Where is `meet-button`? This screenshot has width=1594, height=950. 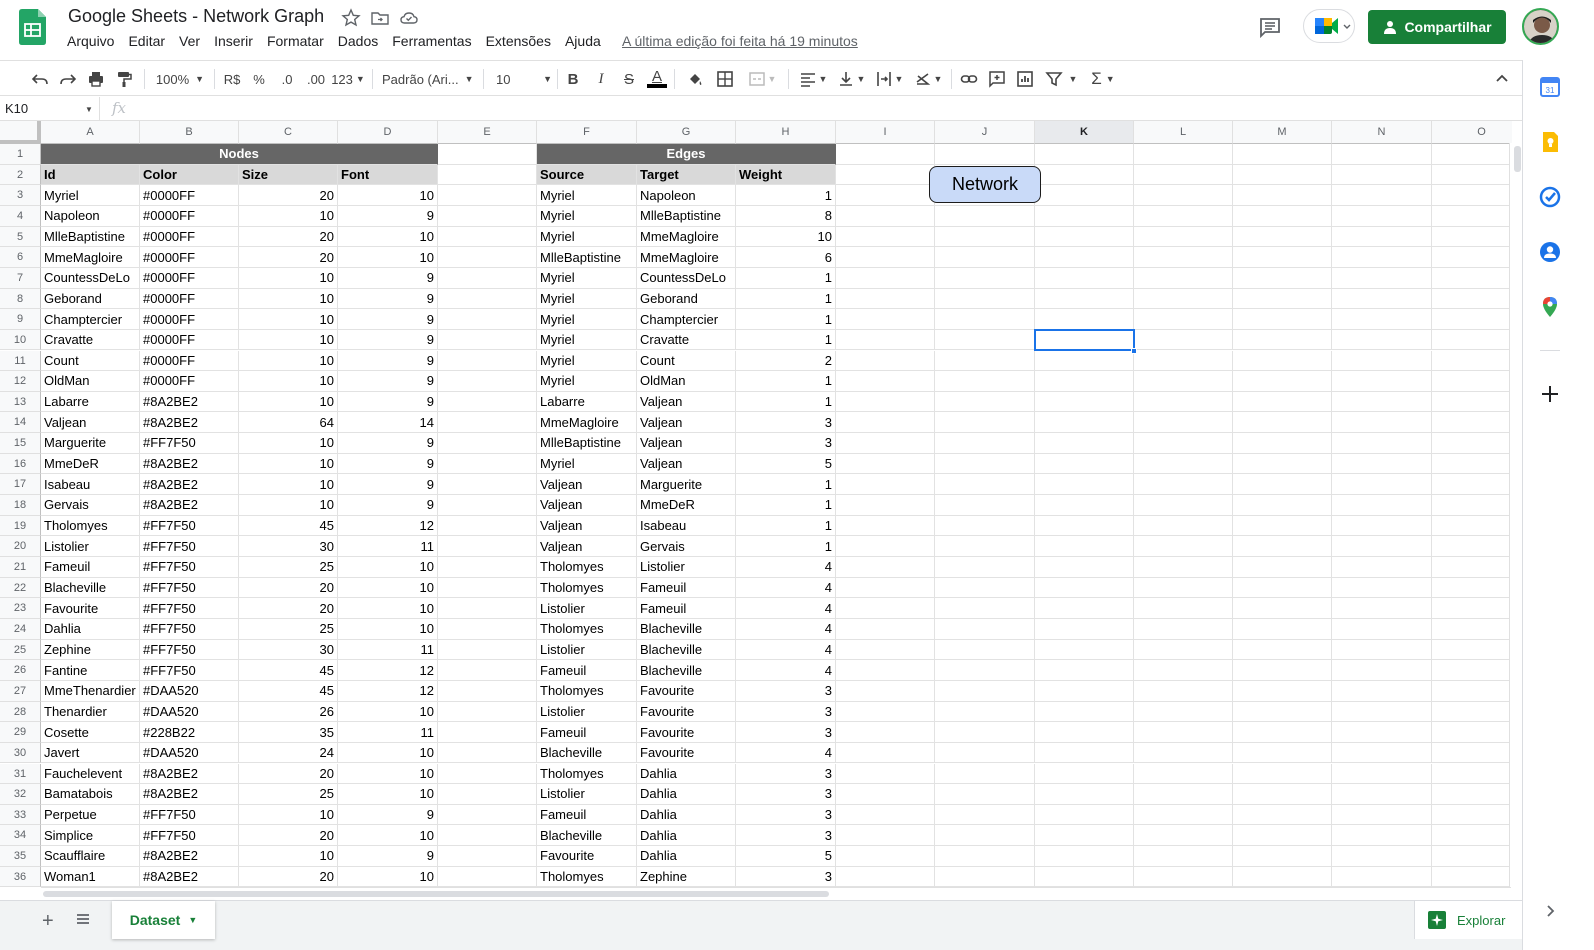
meet-button is located at coordinates (1329, 26).